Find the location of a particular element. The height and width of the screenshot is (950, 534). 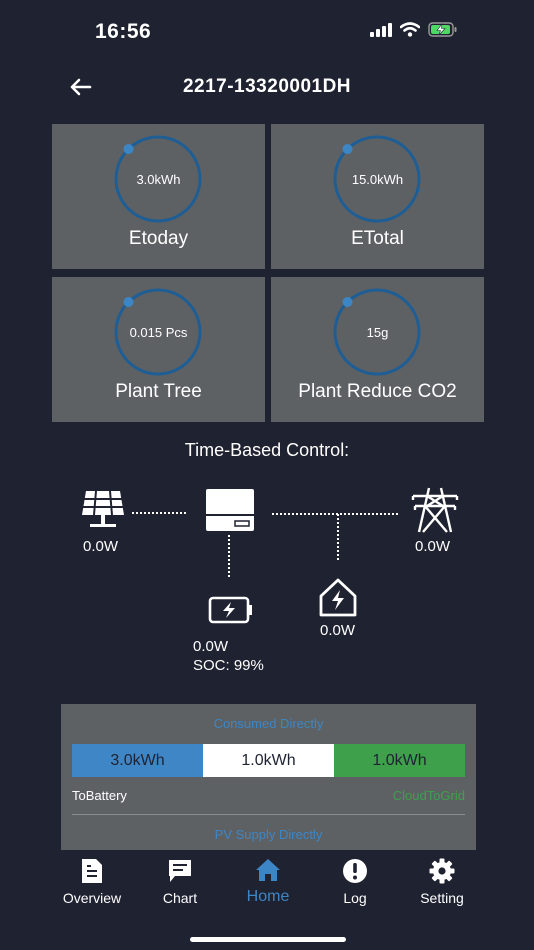

grid-power-value: 0.0W is located at coordinates (433, 546).